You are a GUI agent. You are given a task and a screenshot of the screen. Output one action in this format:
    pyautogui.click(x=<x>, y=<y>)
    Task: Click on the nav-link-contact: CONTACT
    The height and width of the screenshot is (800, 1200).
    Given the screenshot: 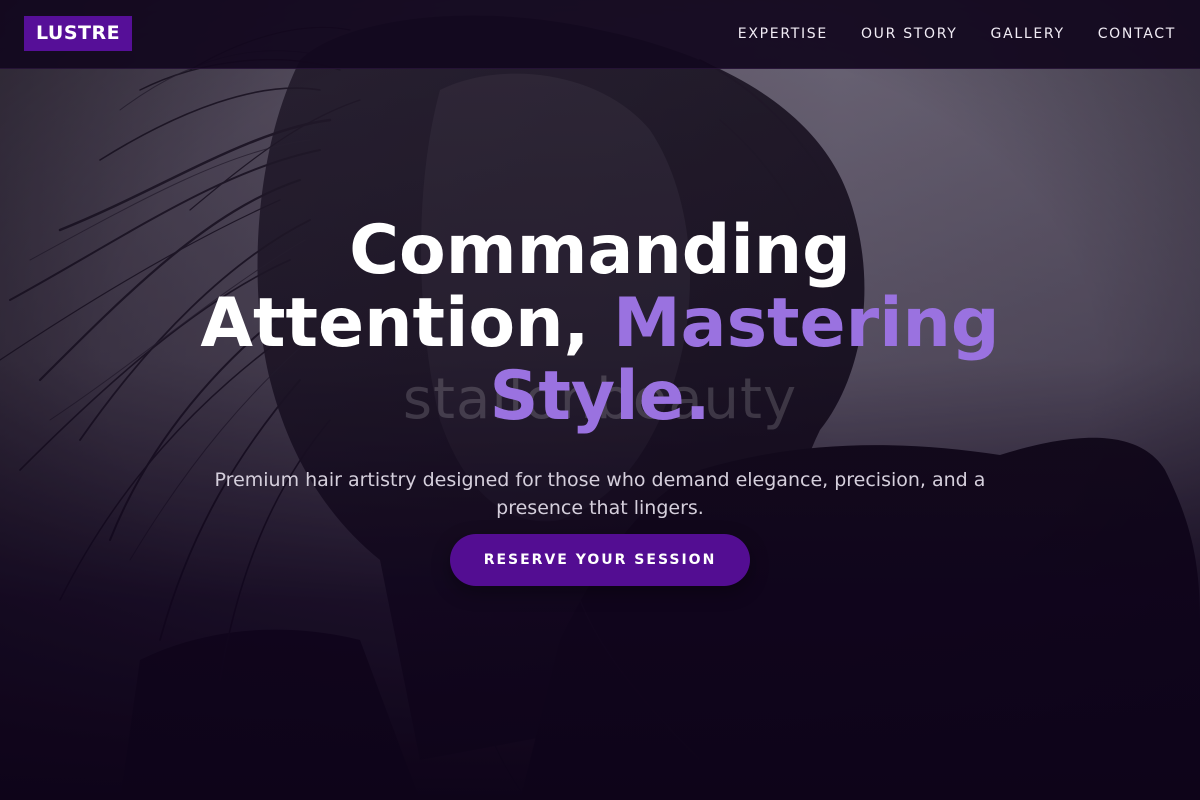 What is the action you would take?
    pyautogui.click(x=1137, y=34)
    